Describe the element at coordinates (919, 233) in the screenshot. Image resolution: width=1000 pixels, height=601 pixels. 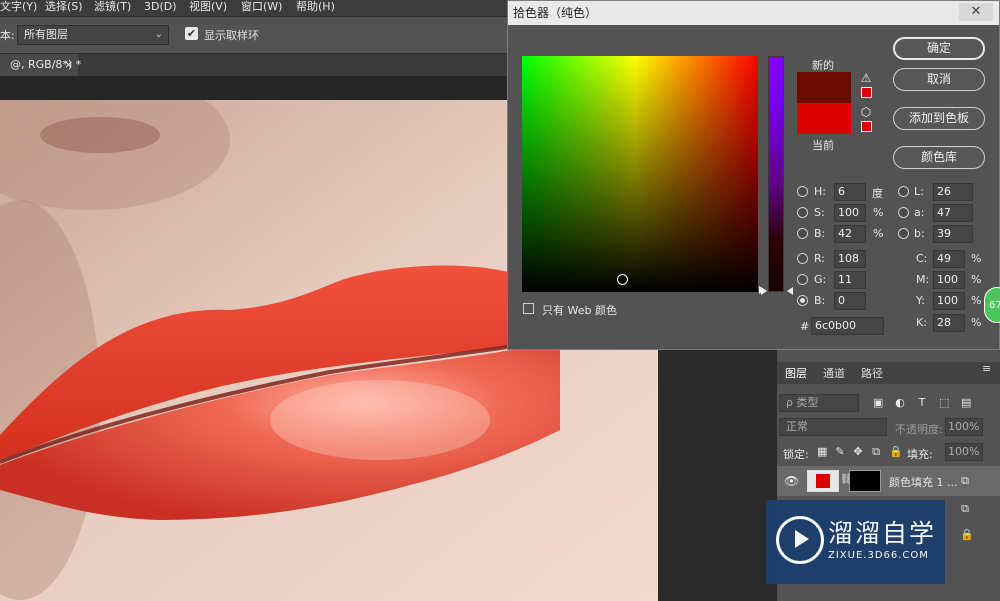
I see `b-lab-label: b:` at that location.